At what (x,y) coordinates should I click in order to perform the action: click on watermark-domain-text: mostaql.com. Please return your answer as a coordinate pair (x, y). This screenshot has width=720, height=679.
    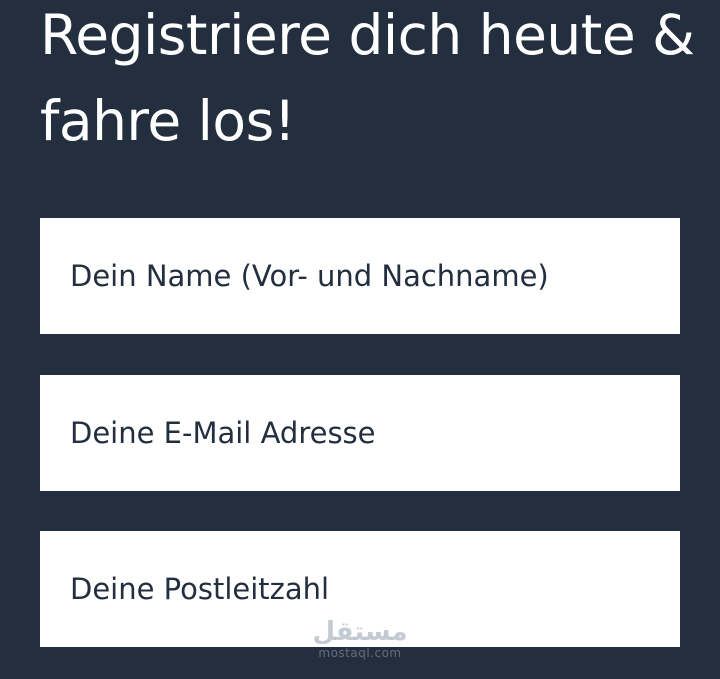
    Looking at the image, I should click on (360, 653).